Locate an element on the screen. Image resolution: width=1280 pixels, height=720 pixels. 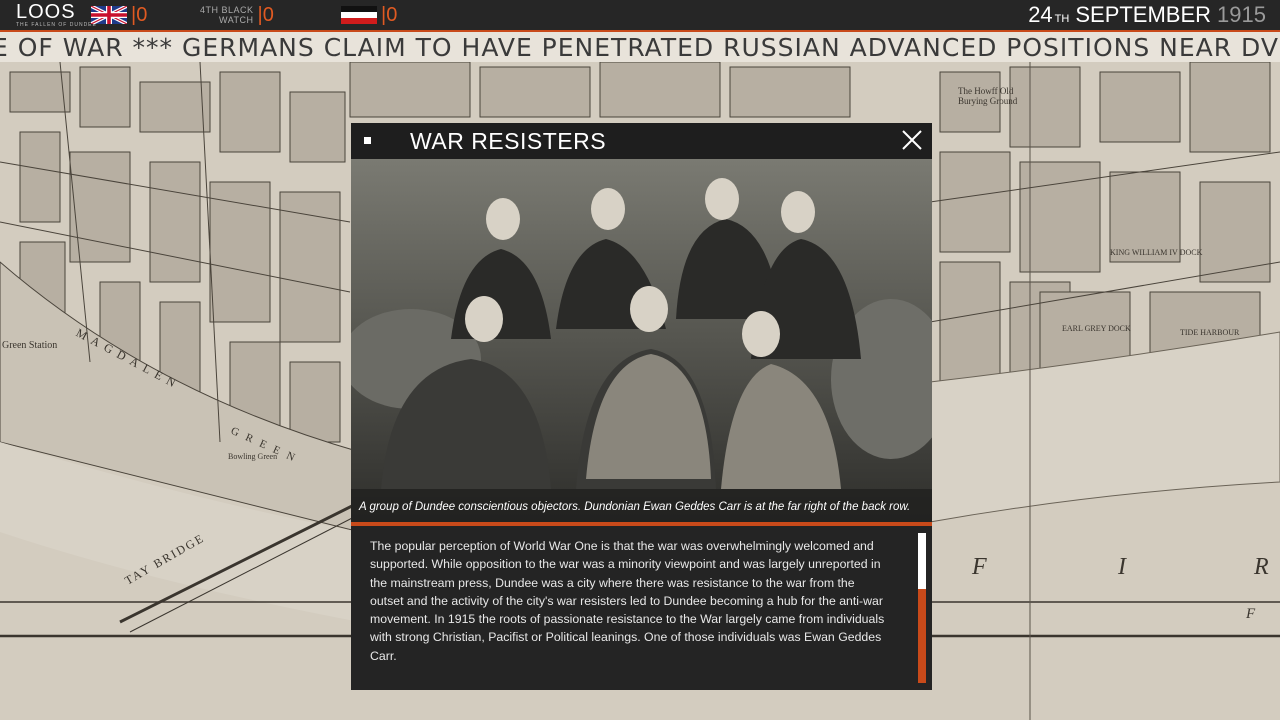
date-year: 1915 is located at coordinates (1241, 14).